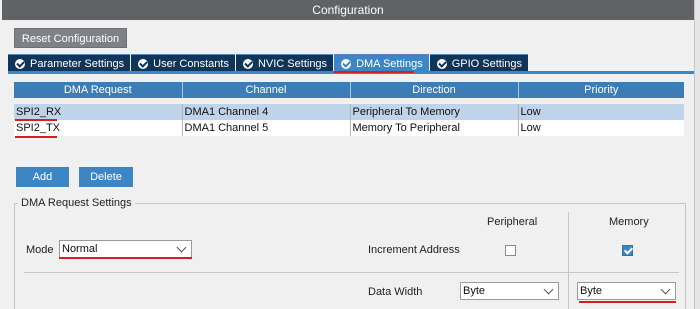 The height and width of the screenshot is (309, 700). Describe the element at coordinates (40, 250) in the screenshot. I see `mode-label: Mode` at that location.